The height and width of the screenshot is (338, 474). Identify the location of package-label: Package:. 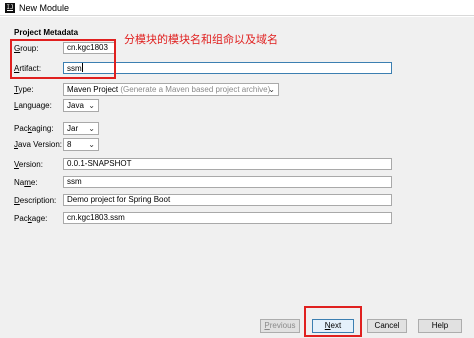
(31, 218).